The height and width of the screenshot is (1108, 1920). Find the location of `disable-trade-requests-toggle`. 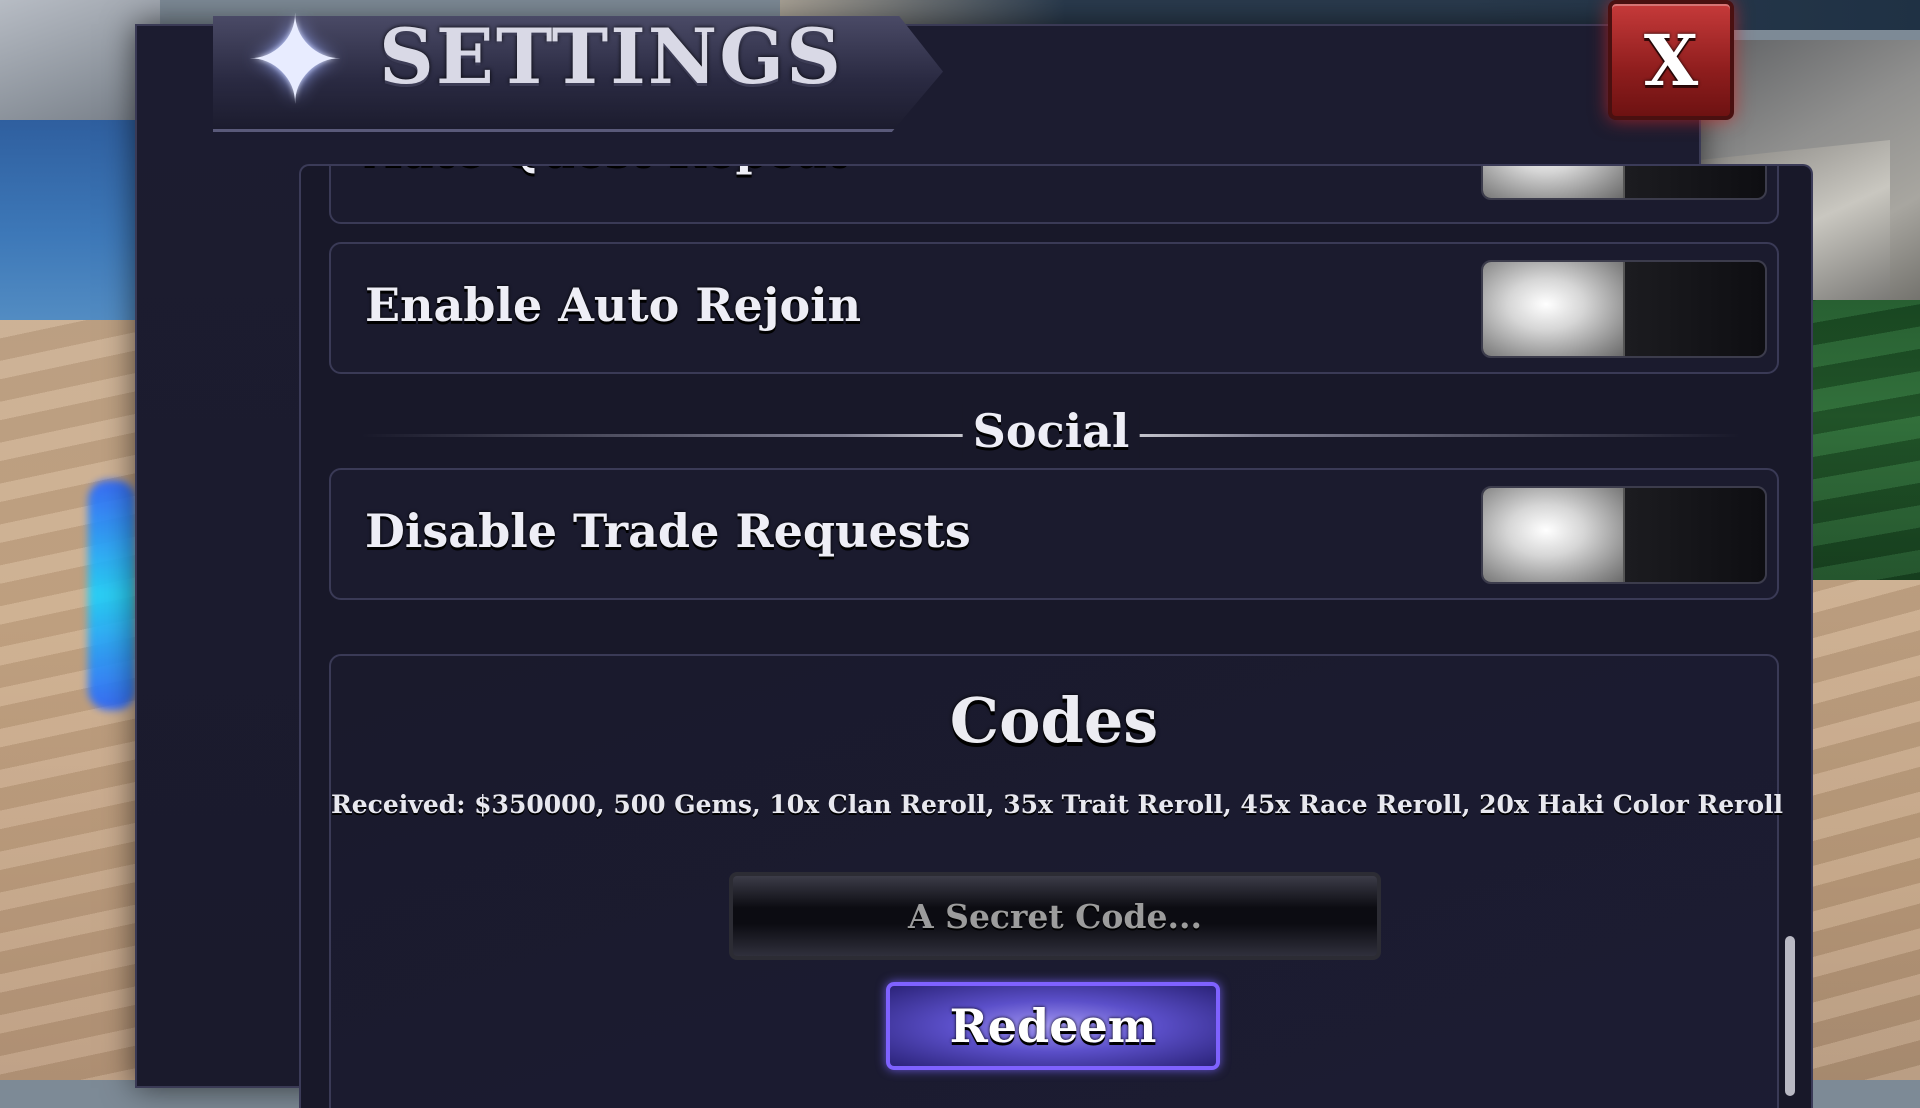

disable-trade-requests-toggle is located at coordinates (1624, 535).